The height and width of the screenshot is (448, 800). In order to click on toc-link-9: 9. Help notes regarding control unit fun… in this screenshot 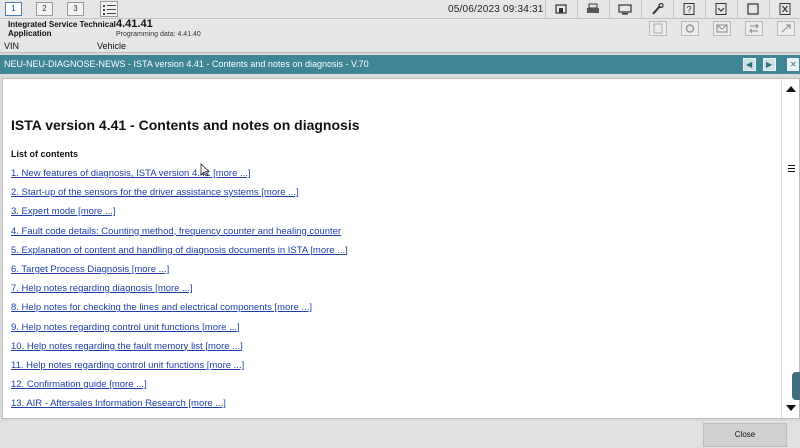, I will do `click(125, 327)`.